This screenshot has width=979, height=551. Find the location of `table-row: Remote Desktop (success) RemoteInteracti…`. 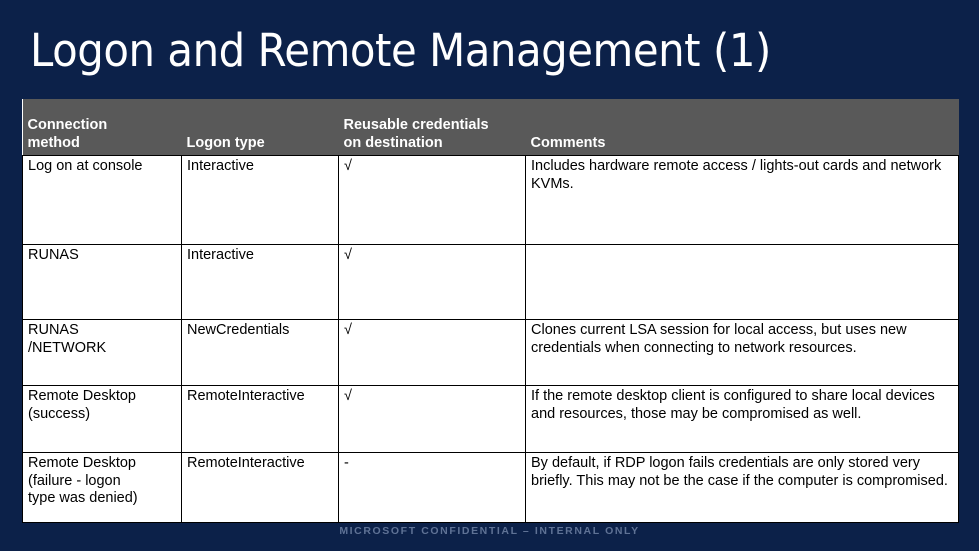

table-row: Remote Desktop (success) RemoteInteracti… is located at coordinates (490, 419).